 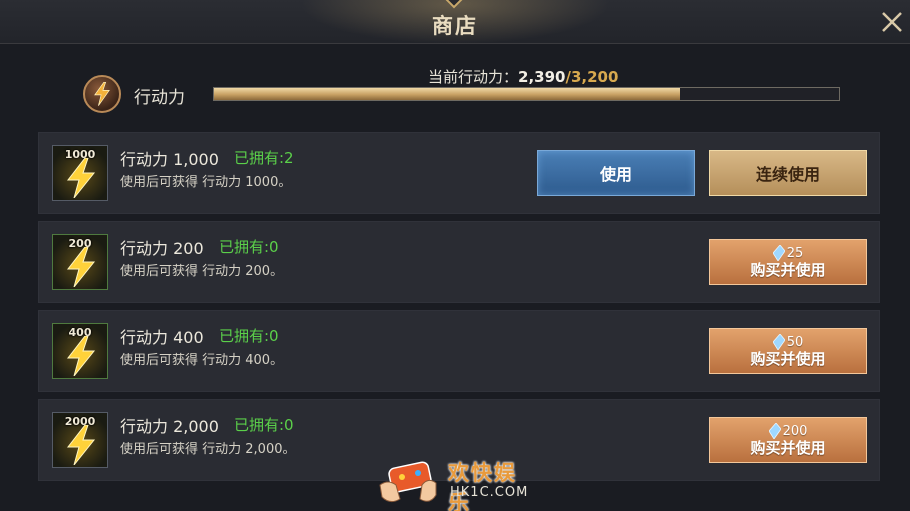 I want to click on energy-caption: 当前行动力：2,390/3,200, so click(x=523, y=76).